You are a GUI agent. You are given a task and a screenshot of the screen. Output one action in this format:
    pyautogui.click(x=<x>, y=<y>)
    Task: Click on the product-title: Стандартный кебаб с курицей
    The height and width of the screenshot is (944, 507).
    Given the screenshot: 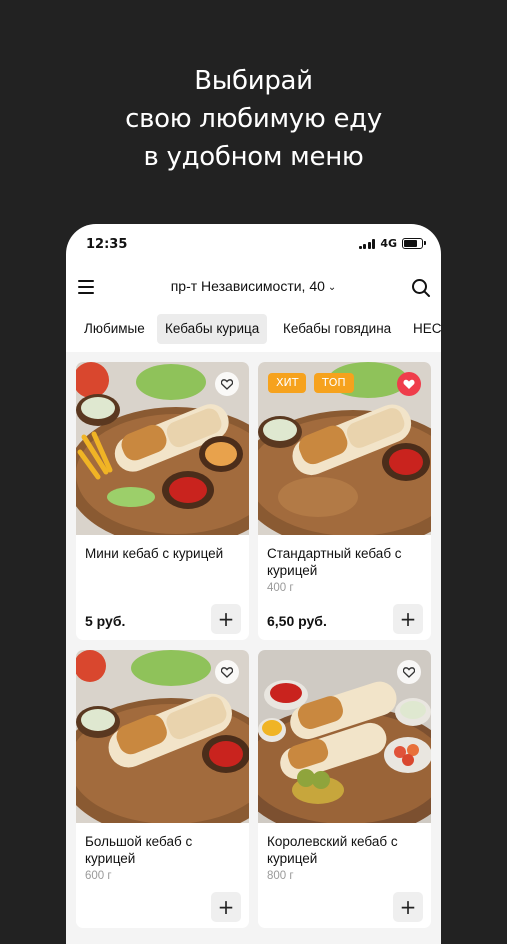 What is the action you would take?
    pyautogui.click(x=334, y=562)
    